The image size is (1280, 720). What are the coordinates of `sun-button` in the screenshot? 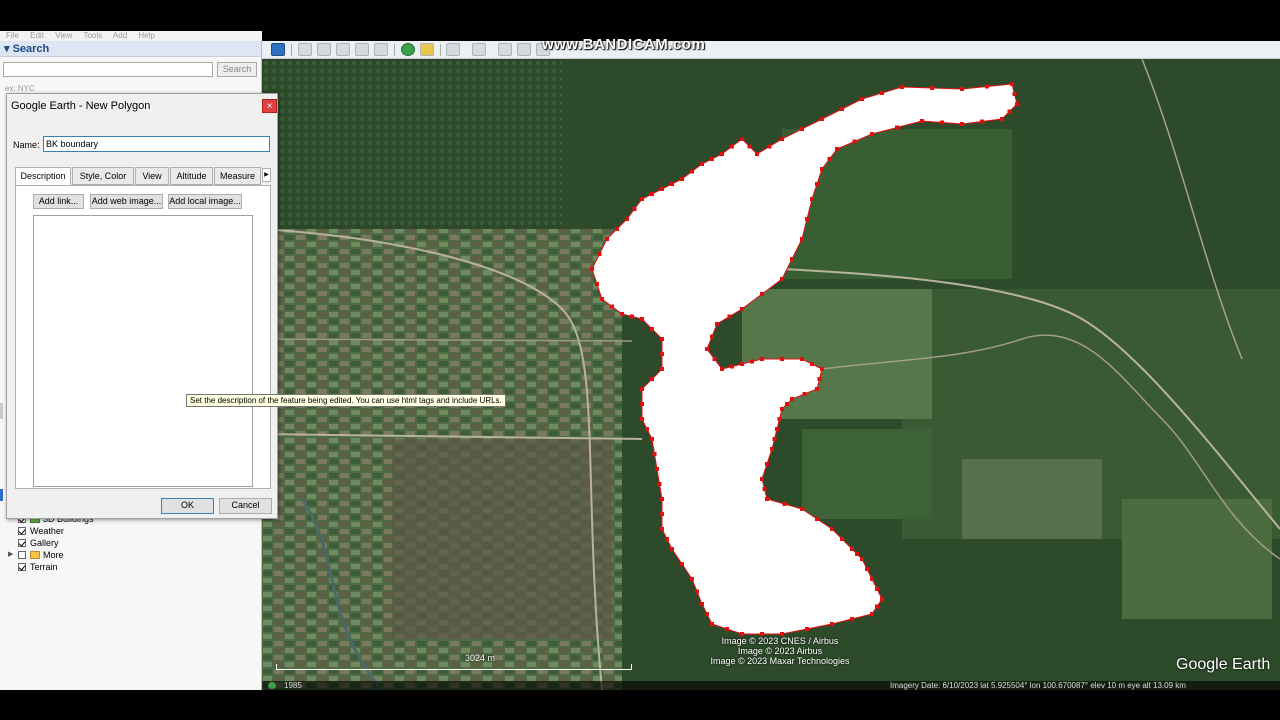 It's located at (427, 49).